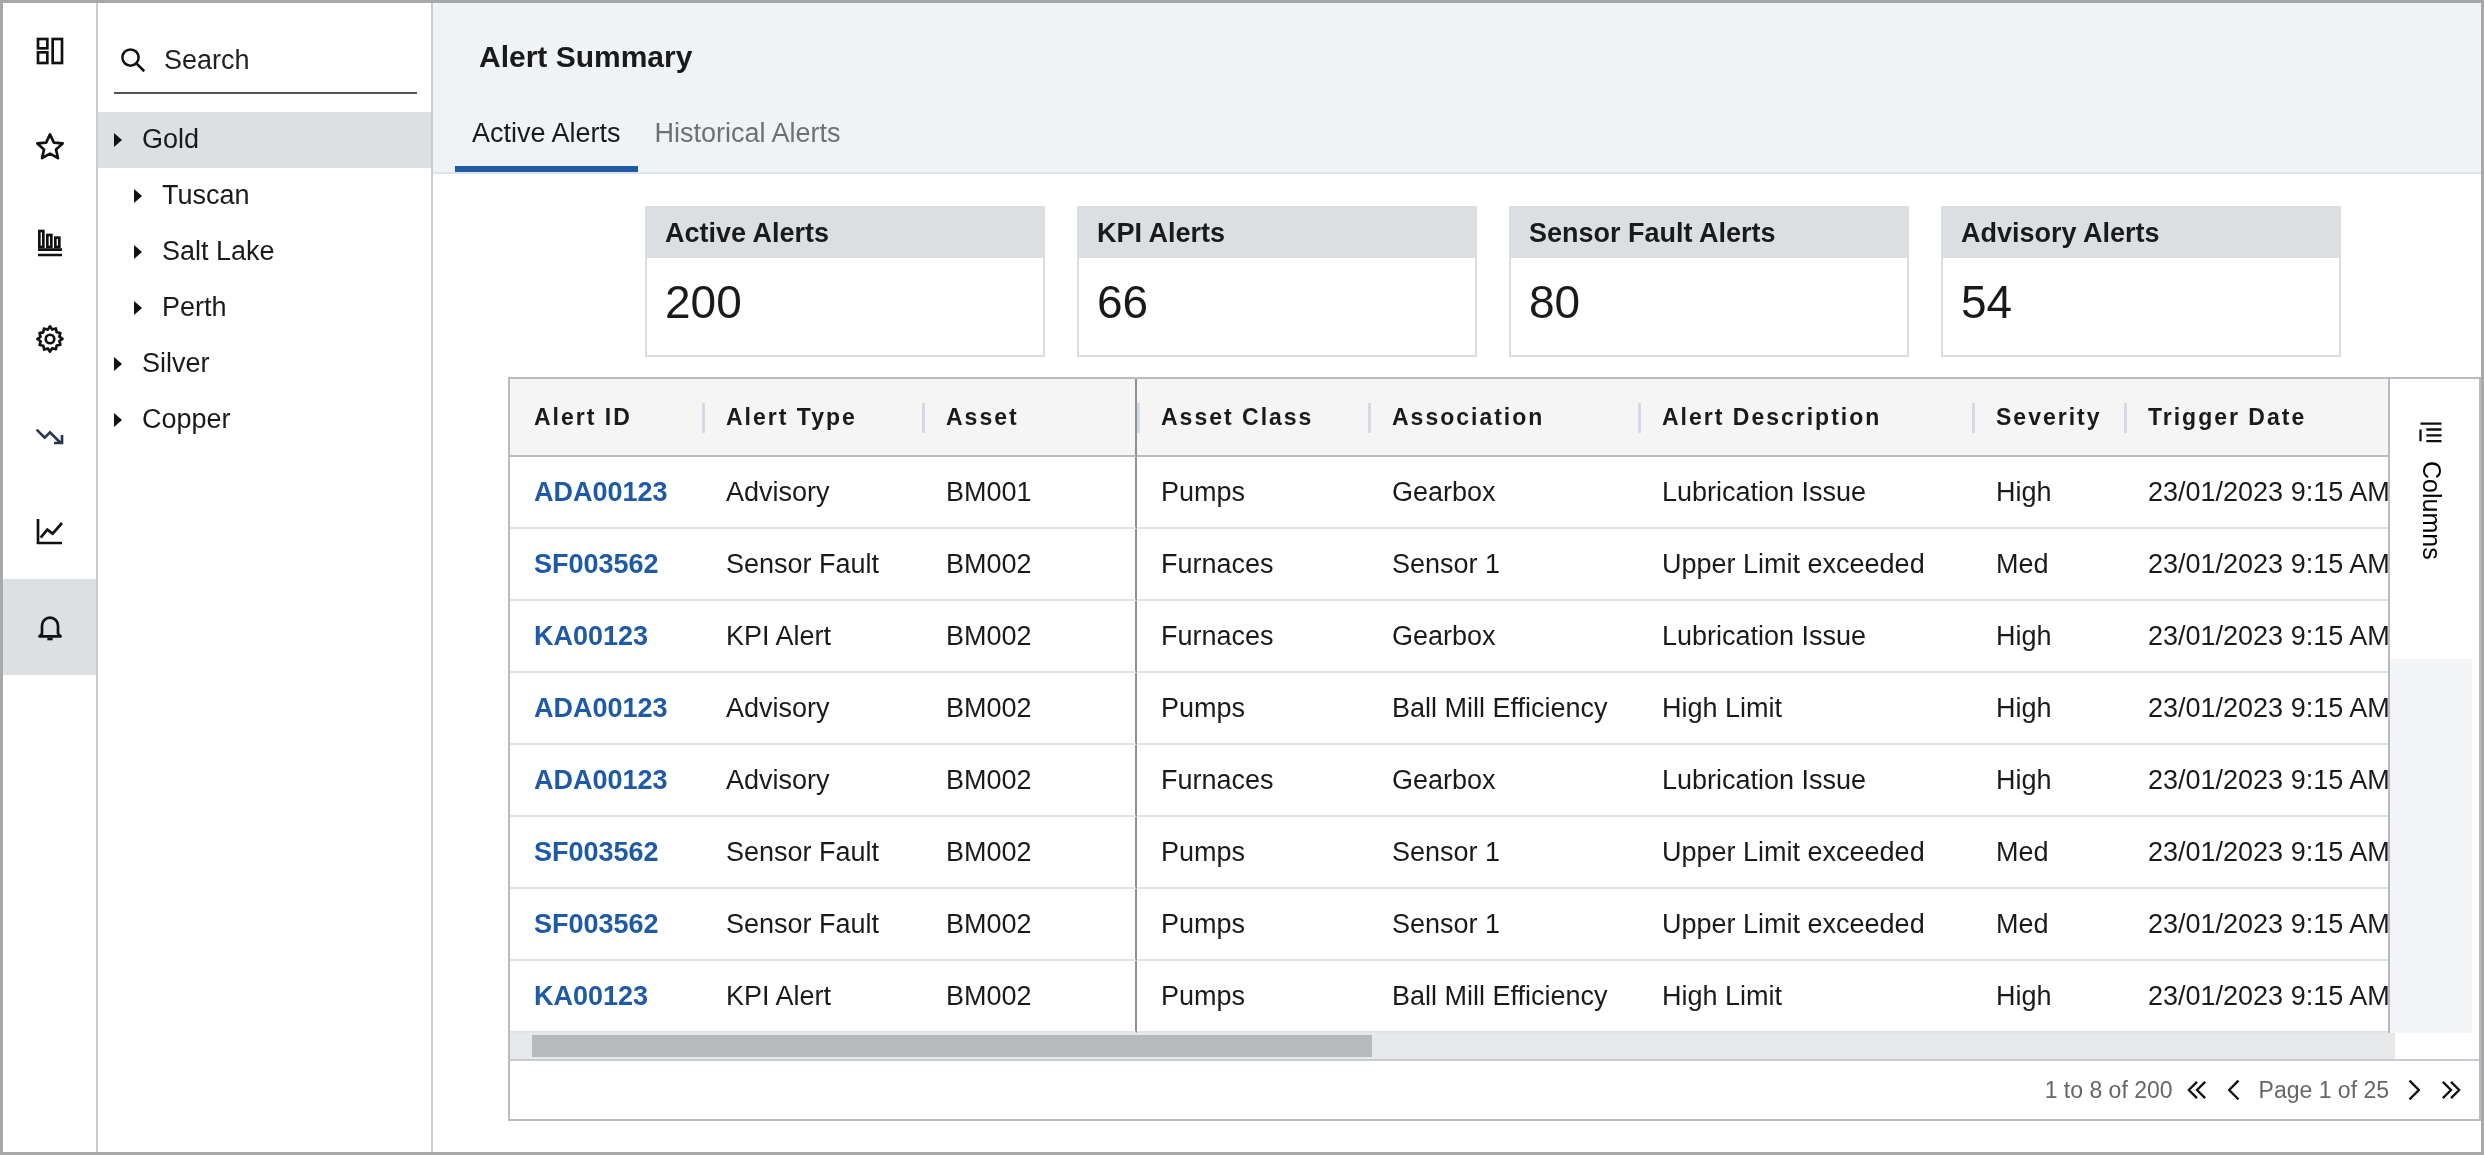 This screenshot has width=2484, height=1155. I want to click on horizontal-scrollbar, so click(1452, 1046).